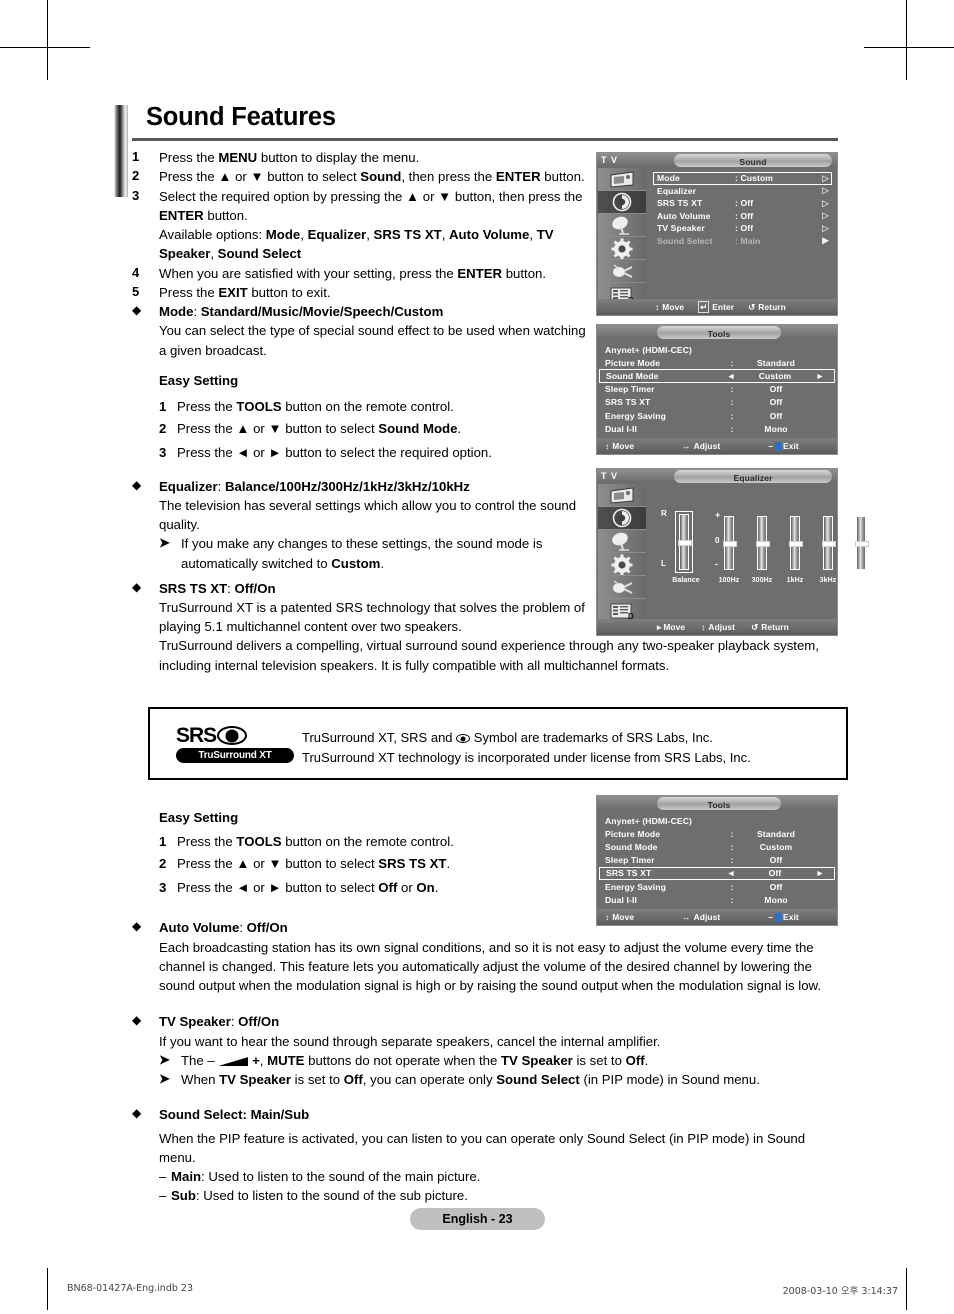 This screenshot has width=954, height=1314. What do you see at coordinates (742, 178) in the screenshot?
I see `osd-row-mode: Mode : Custom ▷` at bounding box center [742, 178].